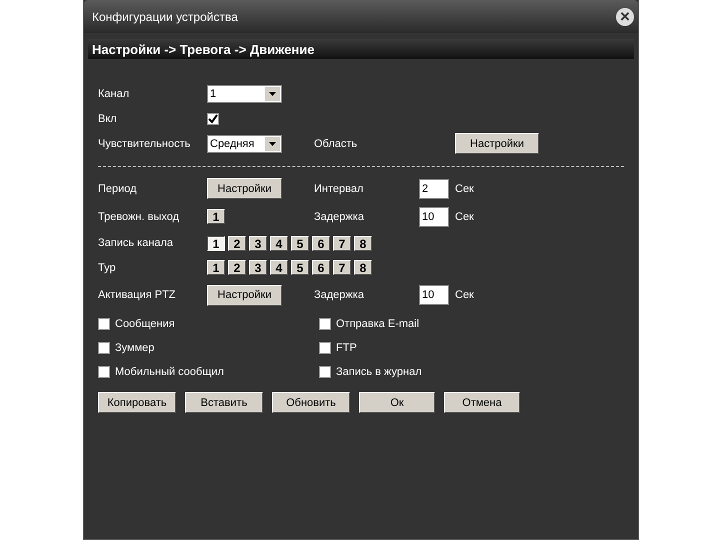  I want to click on dialog-button: Отмена, so click(482, 402).